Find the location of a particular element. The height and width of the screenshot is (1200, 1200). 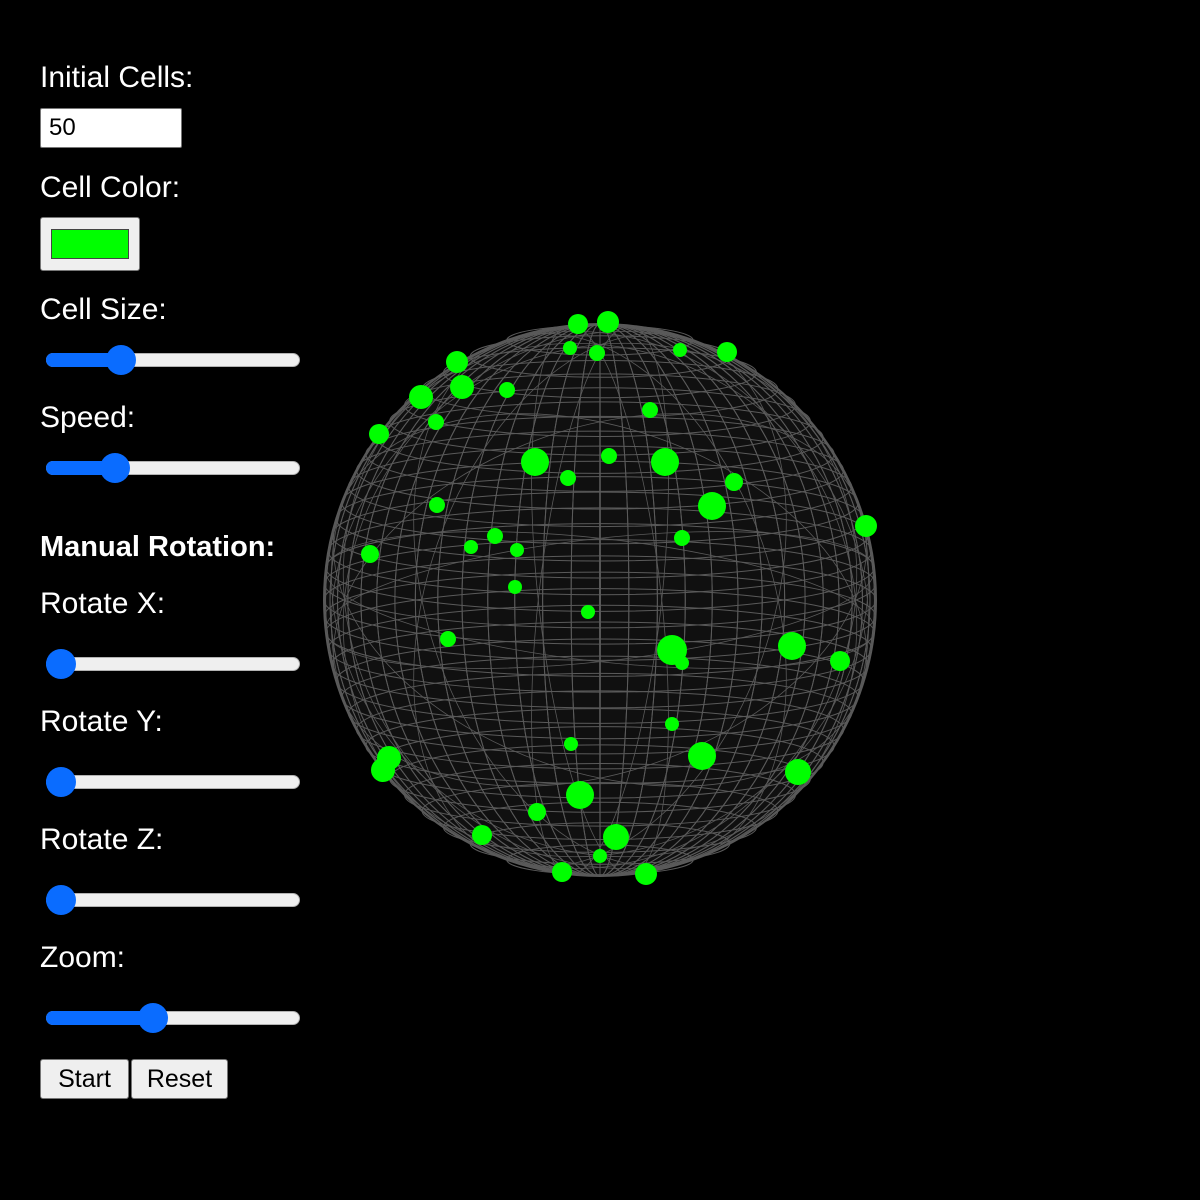

rotate-y-slider is located at coordinates (173, 782).